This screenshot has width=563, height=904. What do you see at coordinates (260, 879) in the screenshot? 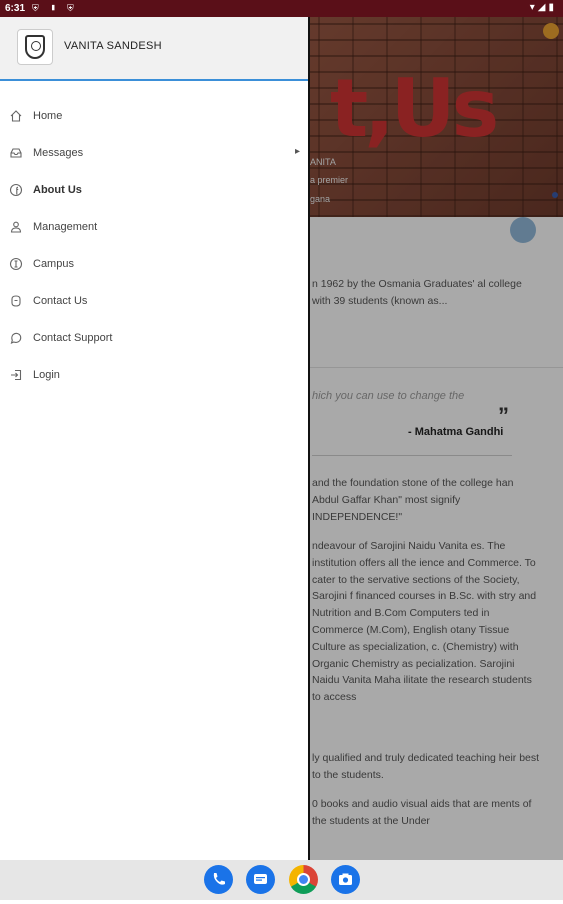
I see `messages-icon` at bounding box center [260, 879].